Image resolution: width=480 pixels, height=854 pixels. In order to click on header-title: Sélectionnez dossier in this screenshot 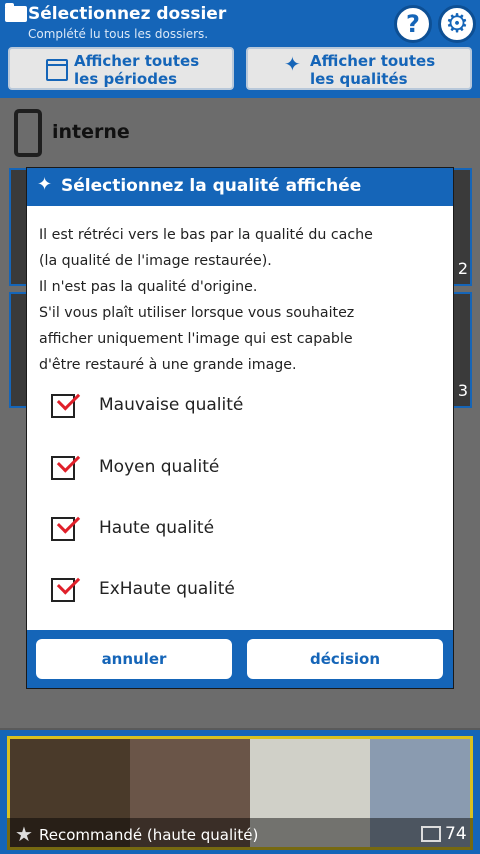, I will do `click(127, 14)`.